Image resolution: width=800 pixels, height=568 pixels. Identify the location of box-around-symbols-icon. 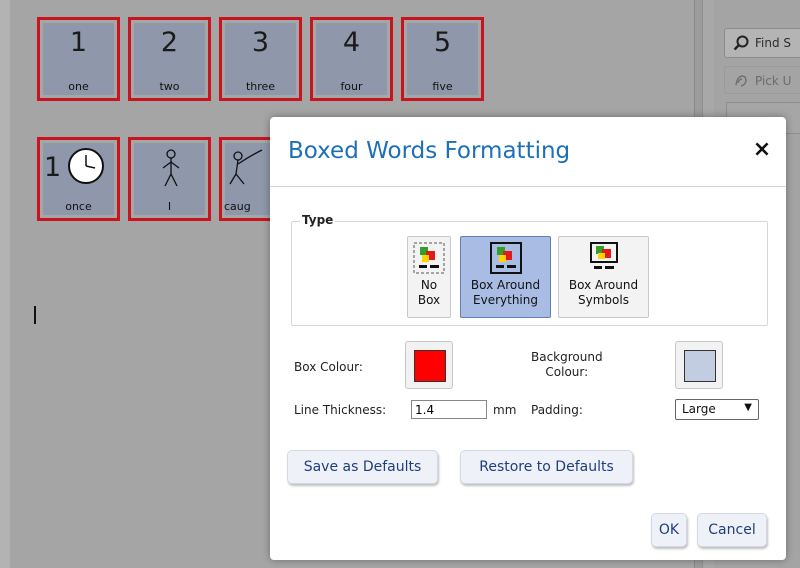
(603, 255).